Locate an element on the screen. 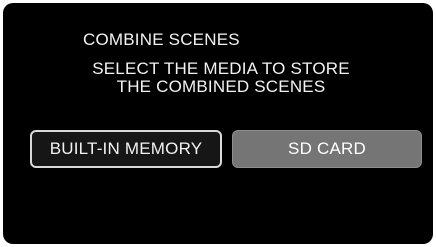  instruction-line-1: SELECT THE MEDIA TO STORE is located at coordinates (221, 68).